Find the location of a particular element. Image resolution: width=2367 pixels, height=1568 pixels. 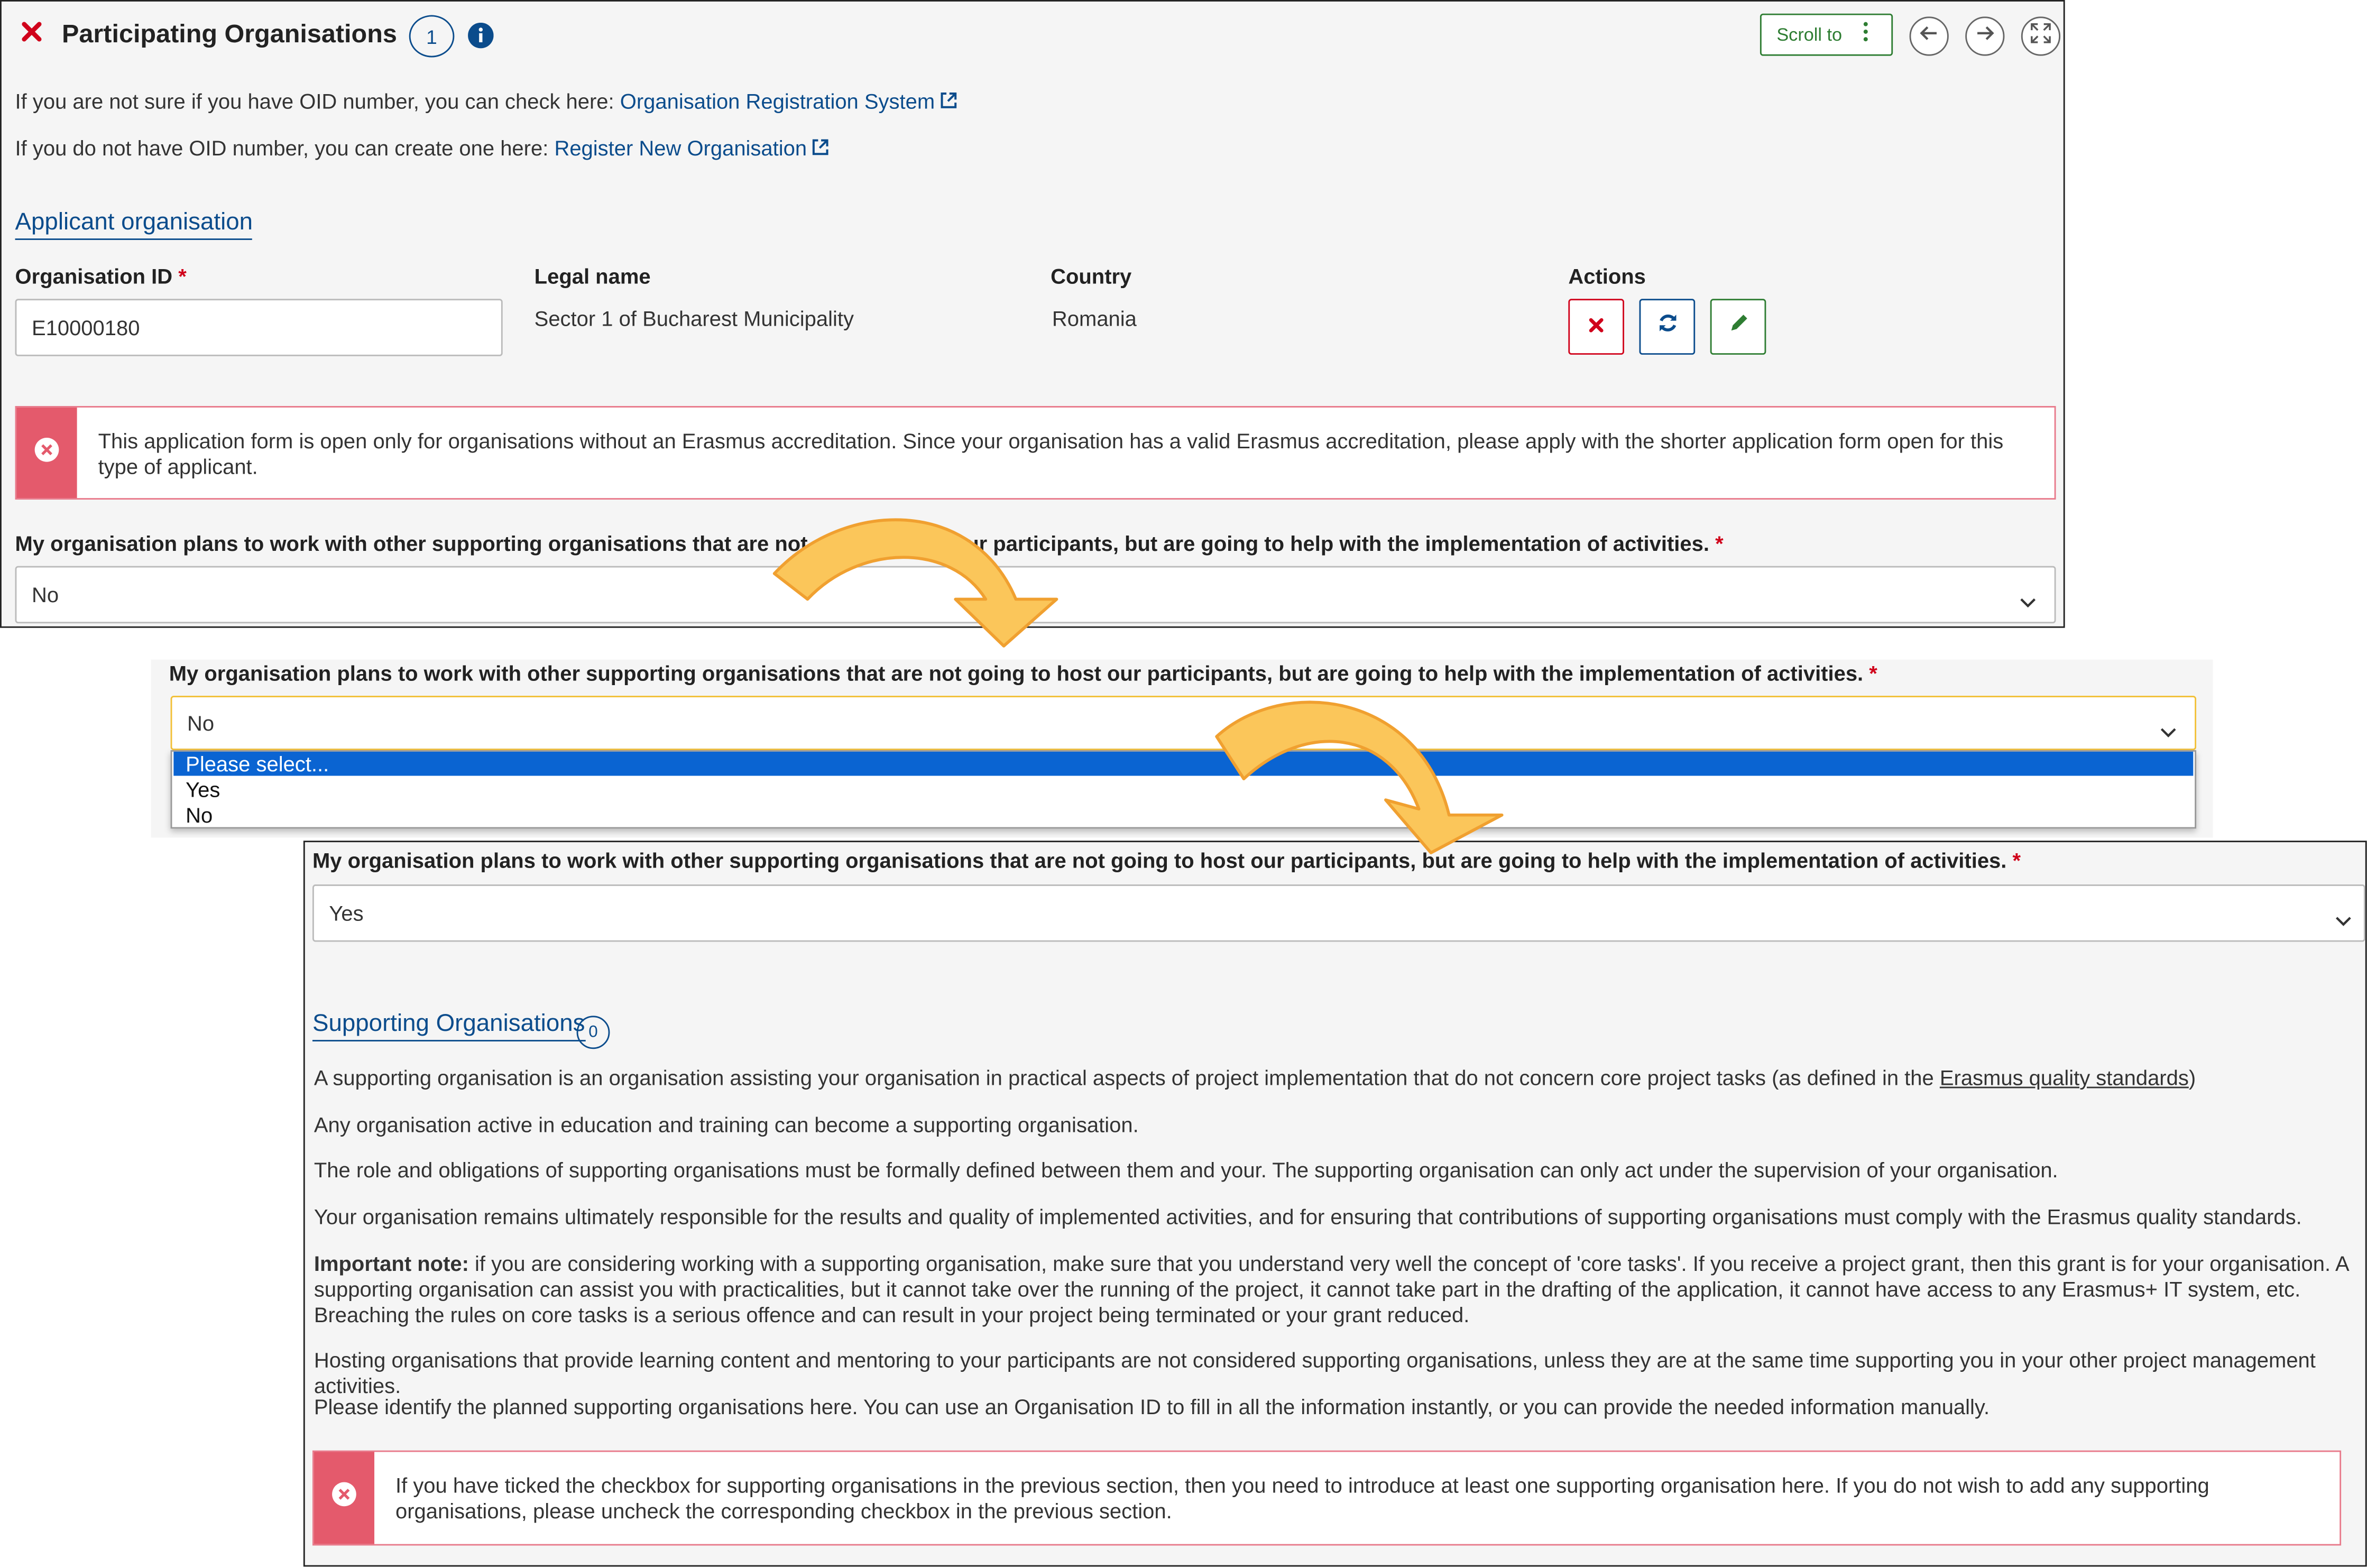

country-label: Country is located at coordinates (1091, 276).